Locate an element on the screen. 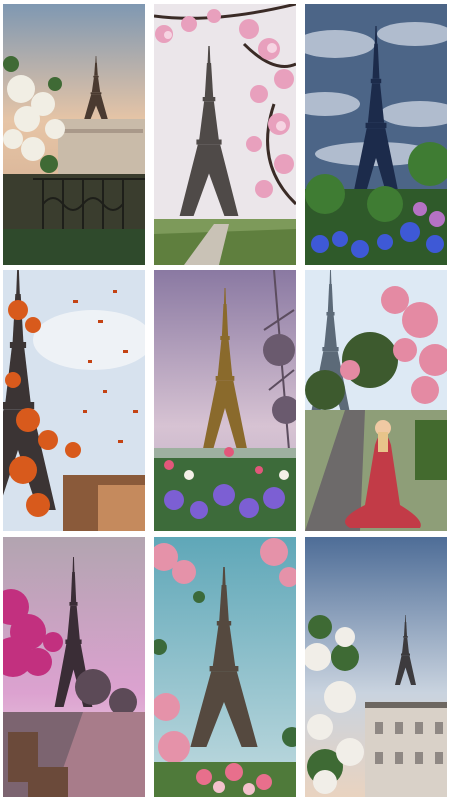 The height and width of the screenshot is (800, 450). tile-eiffel-purple-sky-garden is located at coordinates (225, 400).